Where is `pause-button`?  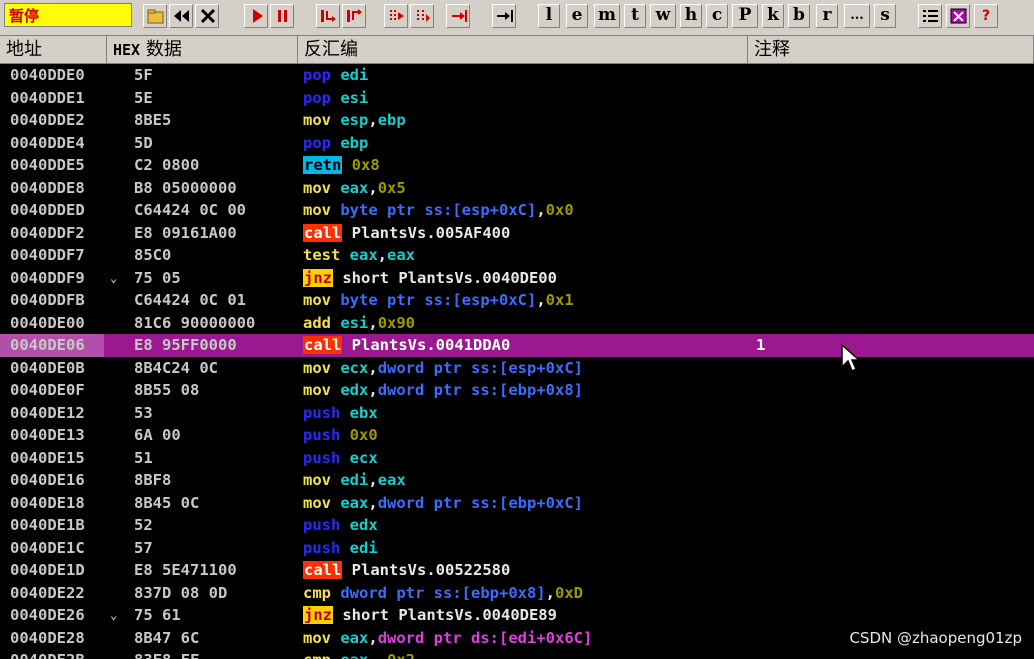
pause-button is located at coordinates (282, 16).